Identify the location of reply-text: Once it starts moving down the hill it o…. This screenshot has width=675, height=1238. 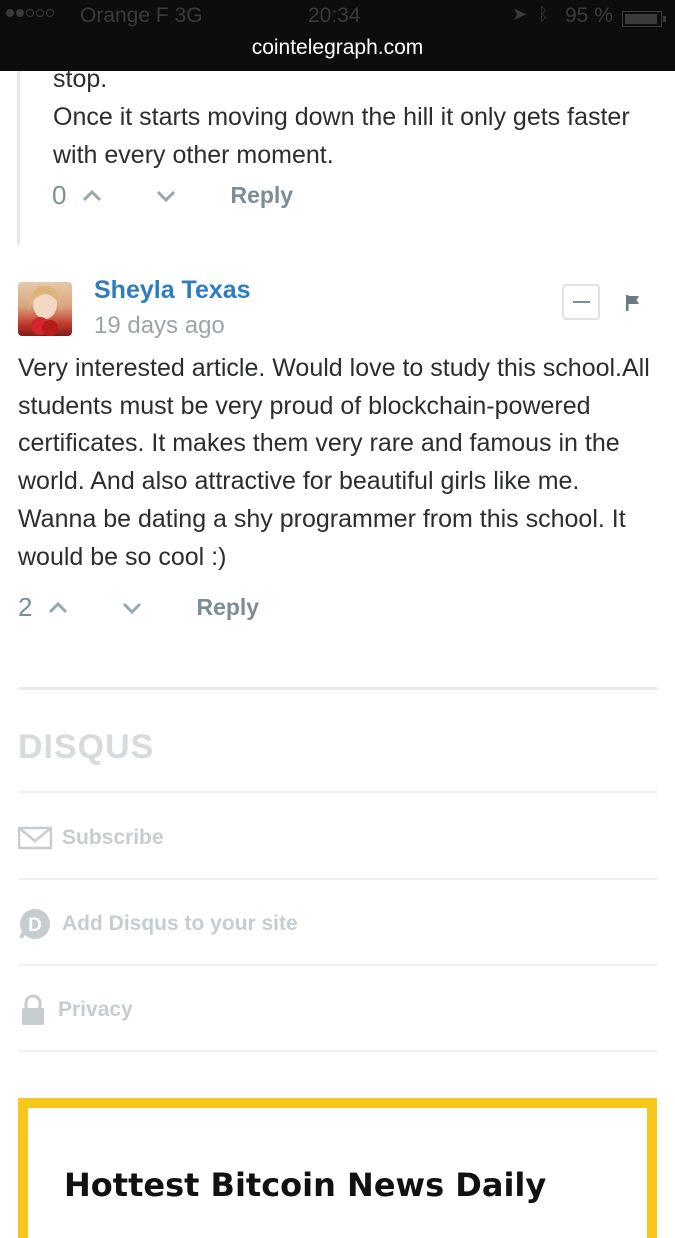
(341, 136).